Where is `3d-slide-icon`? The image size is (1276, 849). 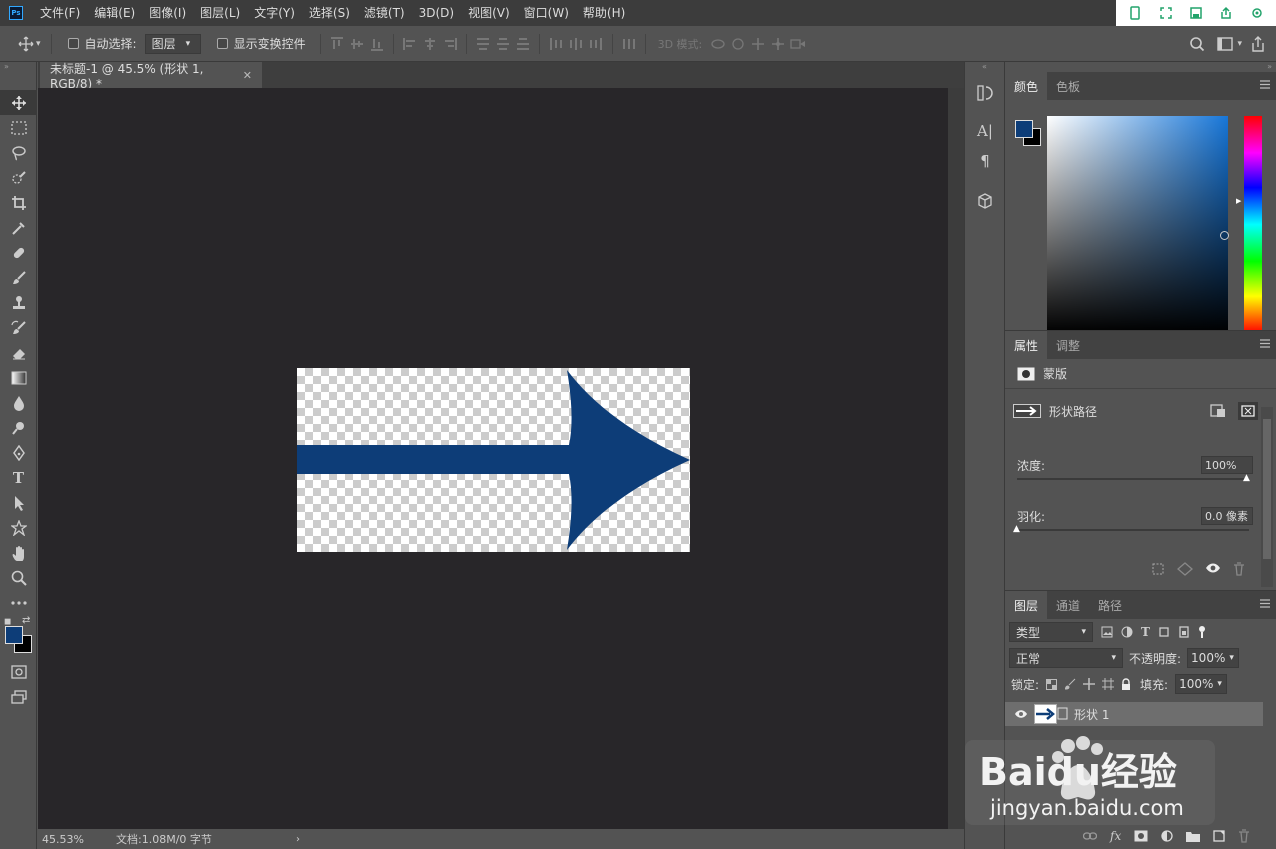
3d-slide-icon is located at coordinates (778, 44).